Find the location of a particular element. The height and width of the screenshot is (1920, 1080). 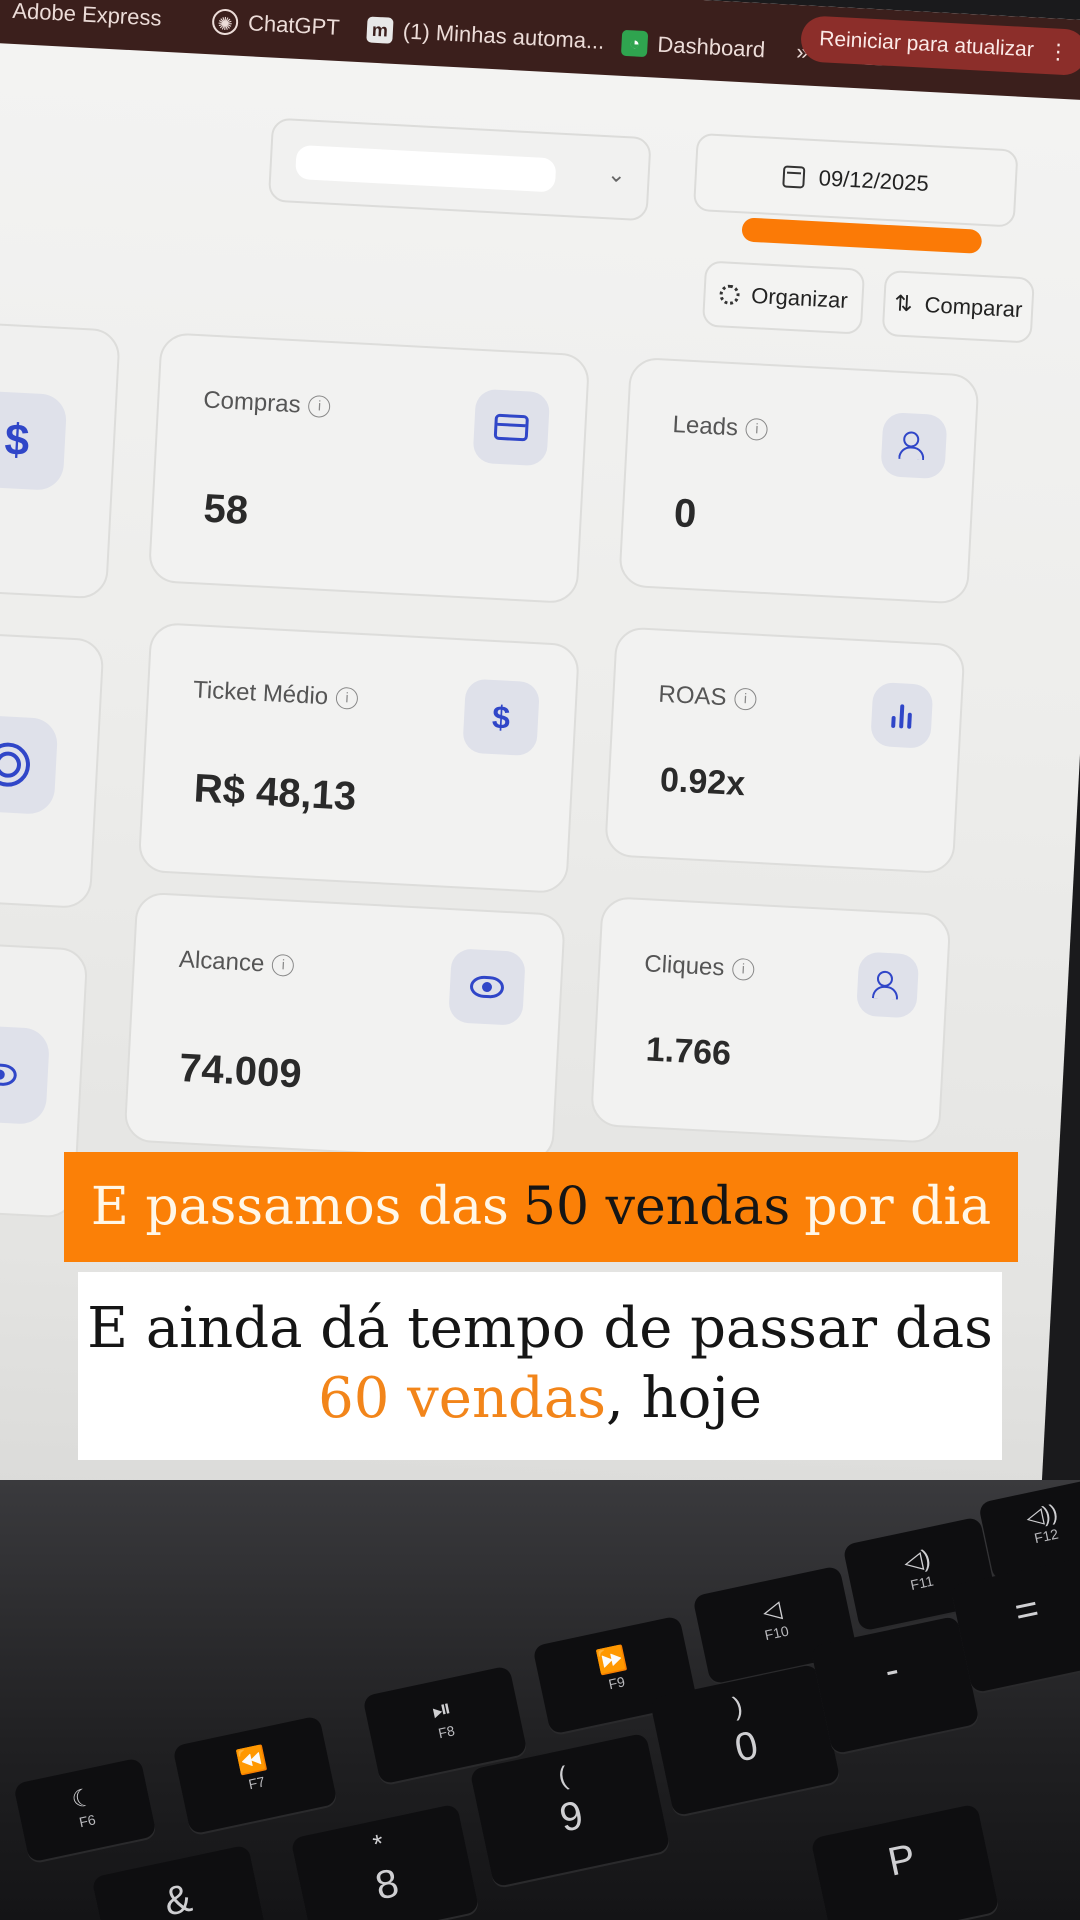

metric-card-partial is located at coordinates (52, 768).